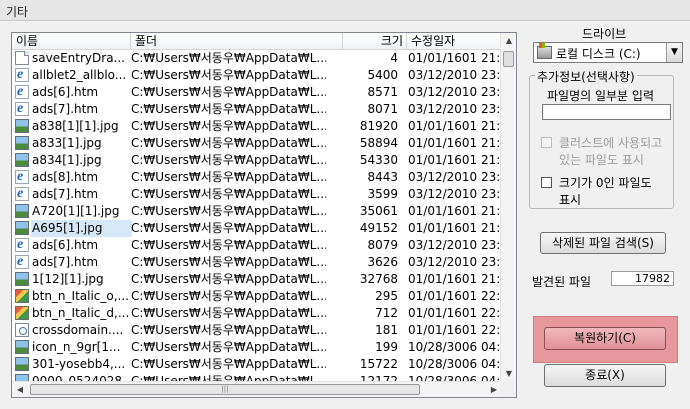 Image resolution: width=690 pixels, height=409 pixels. I want to click on cluster-checkbox, so click(546, 142).